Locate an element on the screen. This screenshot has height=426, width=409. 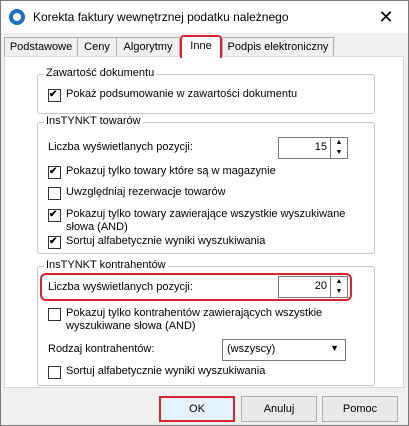
tab-inne: Inne is located at coordinates (201, 46).